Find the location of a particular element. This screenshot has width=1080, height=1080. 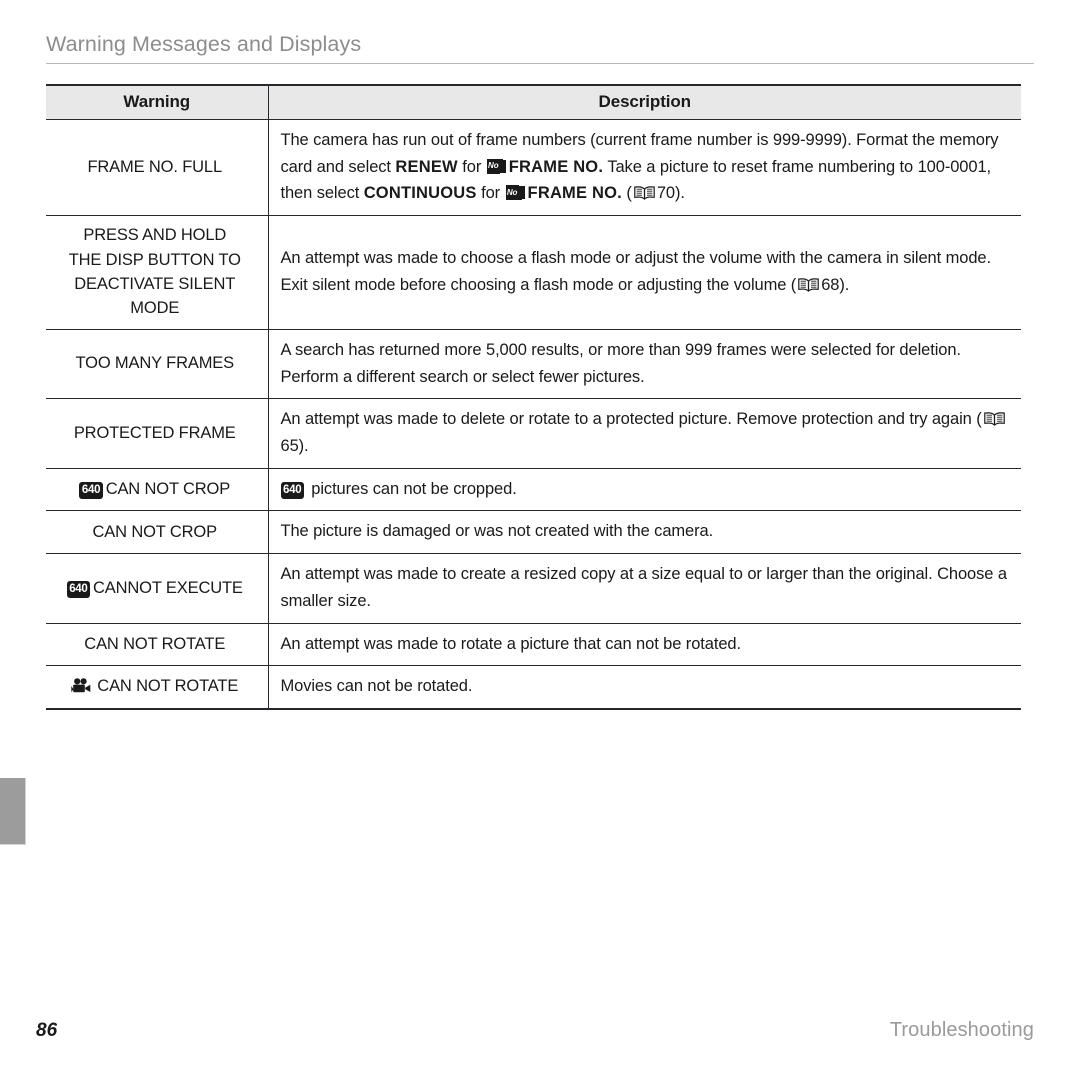

page-footer: 86 Troubleshooting is located at coordinates (535, 1034).